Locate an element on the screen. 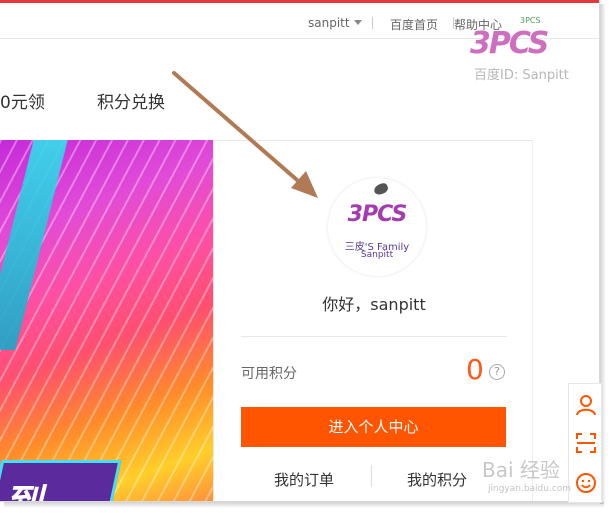 This screenshot has width=613, height=513. username: sanpitt is located at coordinates (329, 23).